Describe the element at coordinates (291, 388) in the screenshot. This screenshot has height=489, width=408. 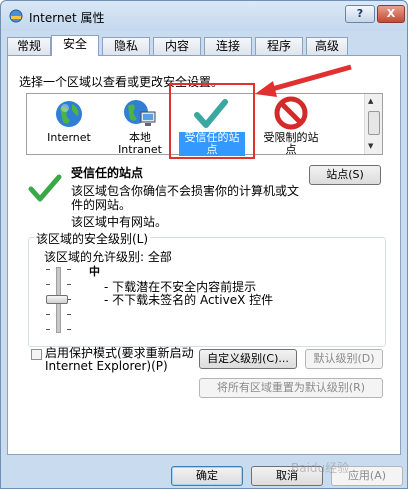
I see `reset-all-zones-button: 将所有区域重置为默认级别(R)` at that location.